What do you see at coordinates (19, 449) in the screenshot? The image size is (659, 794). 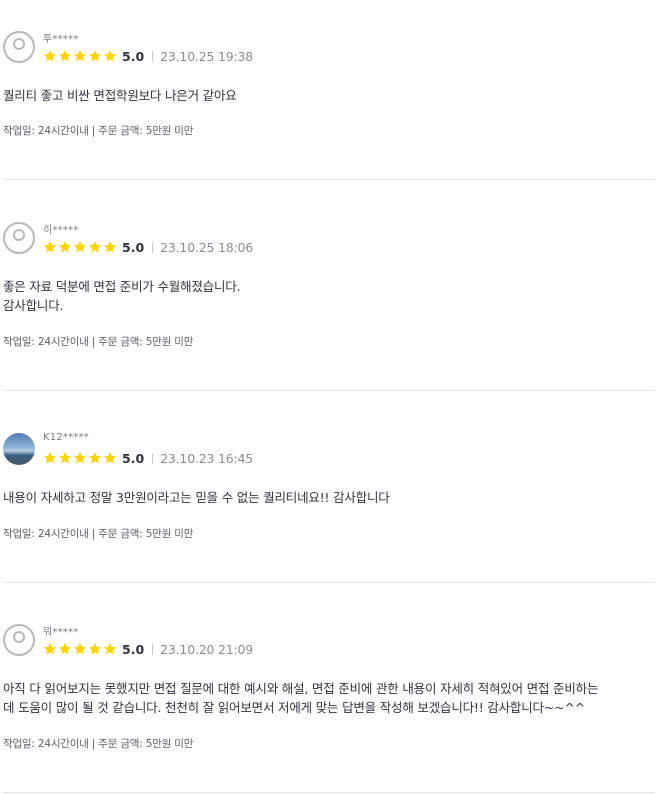 I see `photo-avatar` at bounding box center [19, 449].